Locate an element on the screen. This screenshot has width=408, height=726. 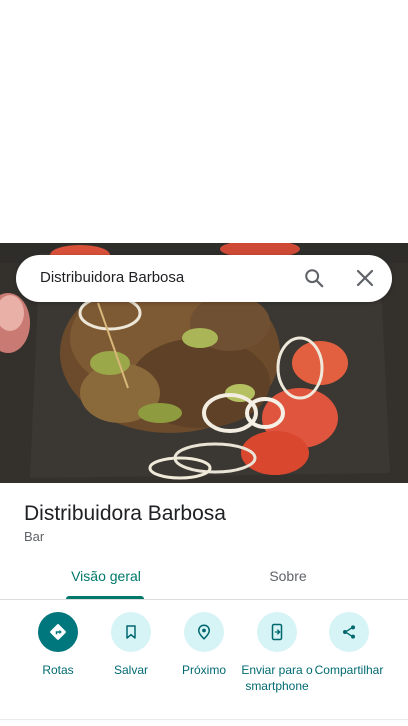
tab-overview: Visão geral is located at coordinates (106, 580).